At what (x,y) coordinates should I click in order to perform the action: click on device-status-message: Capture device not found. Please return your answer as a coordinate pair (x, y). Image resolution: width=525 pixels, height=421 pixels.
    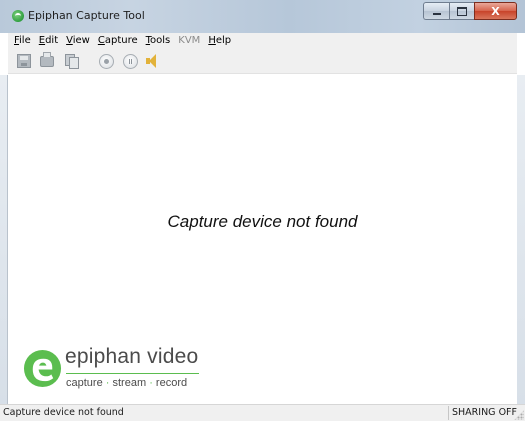
    Looking at the image, I should click on (262, 221).